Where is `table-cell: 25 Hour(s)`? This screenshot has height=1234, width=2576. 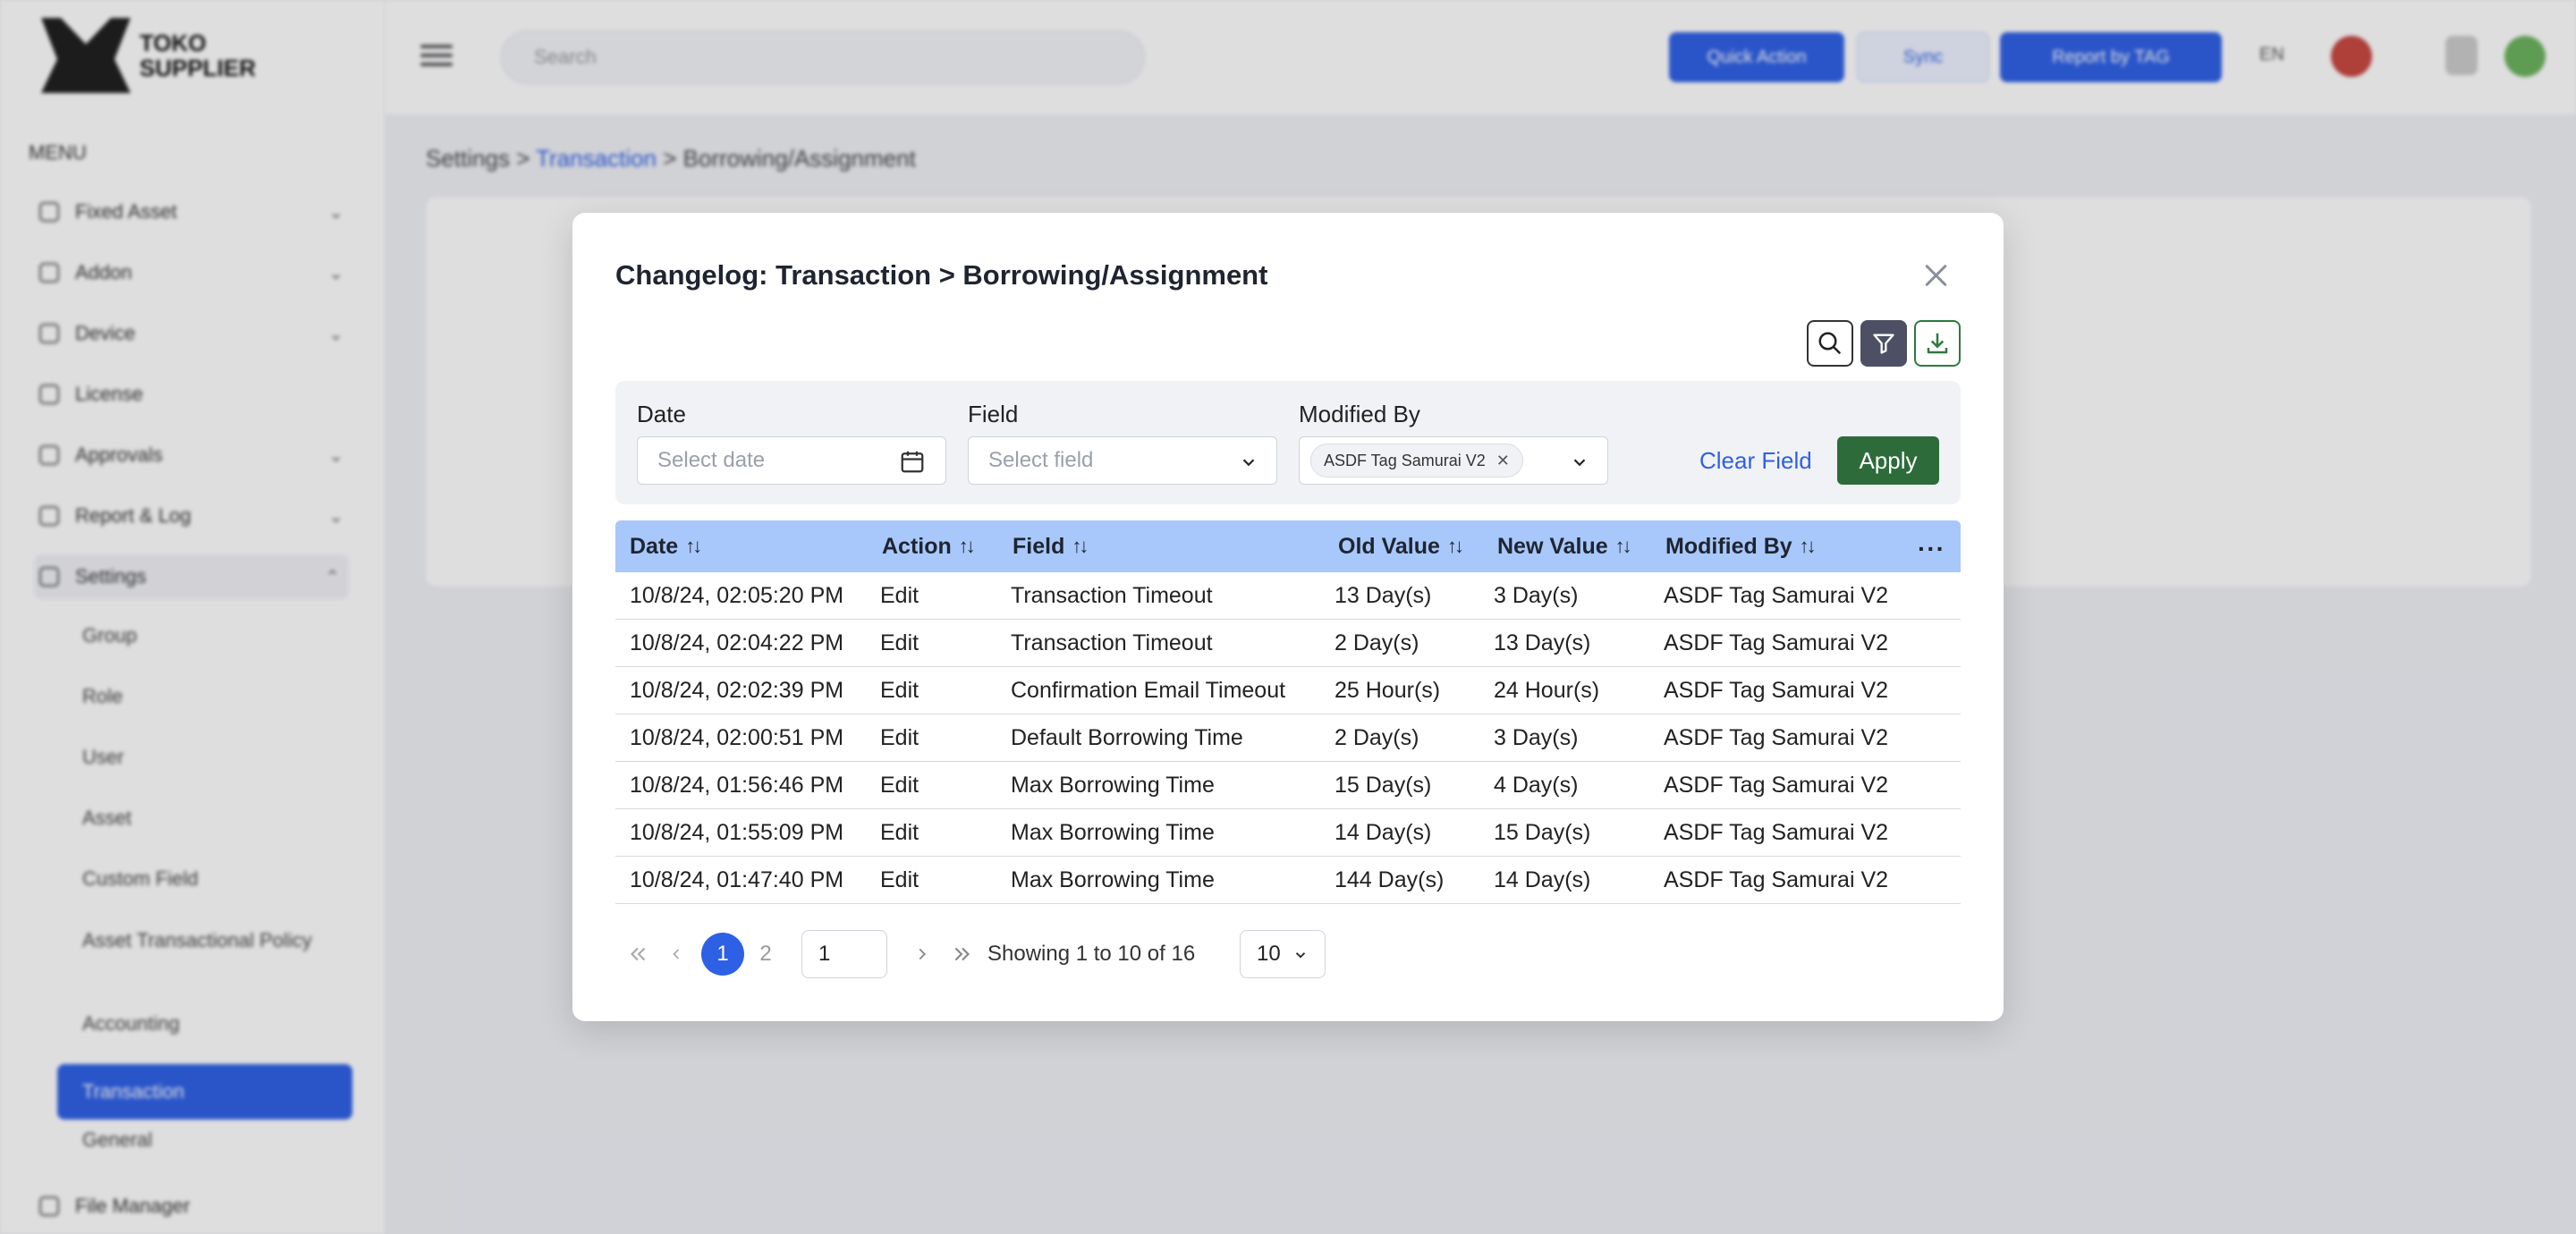
table-cell: 25 Hour(s) is located at coordinates (1388, 690).